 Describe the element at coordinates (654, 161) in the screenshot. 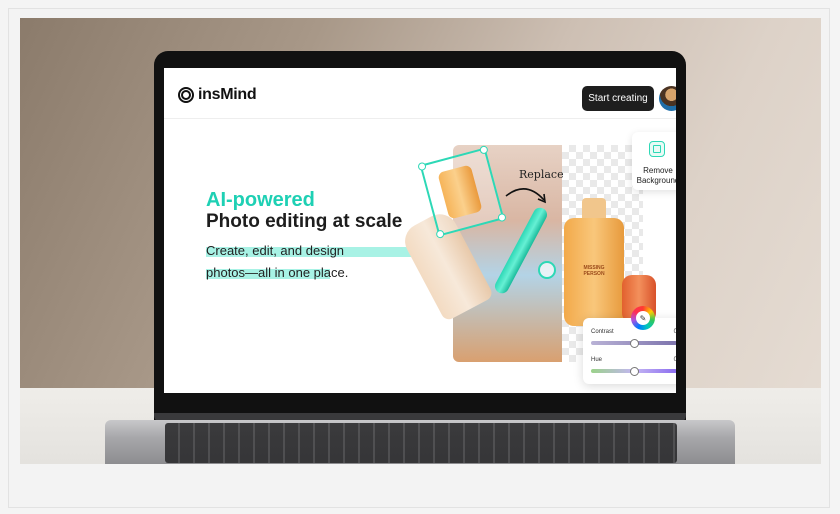

I see `remove-background-card: Remove Background` at that location.